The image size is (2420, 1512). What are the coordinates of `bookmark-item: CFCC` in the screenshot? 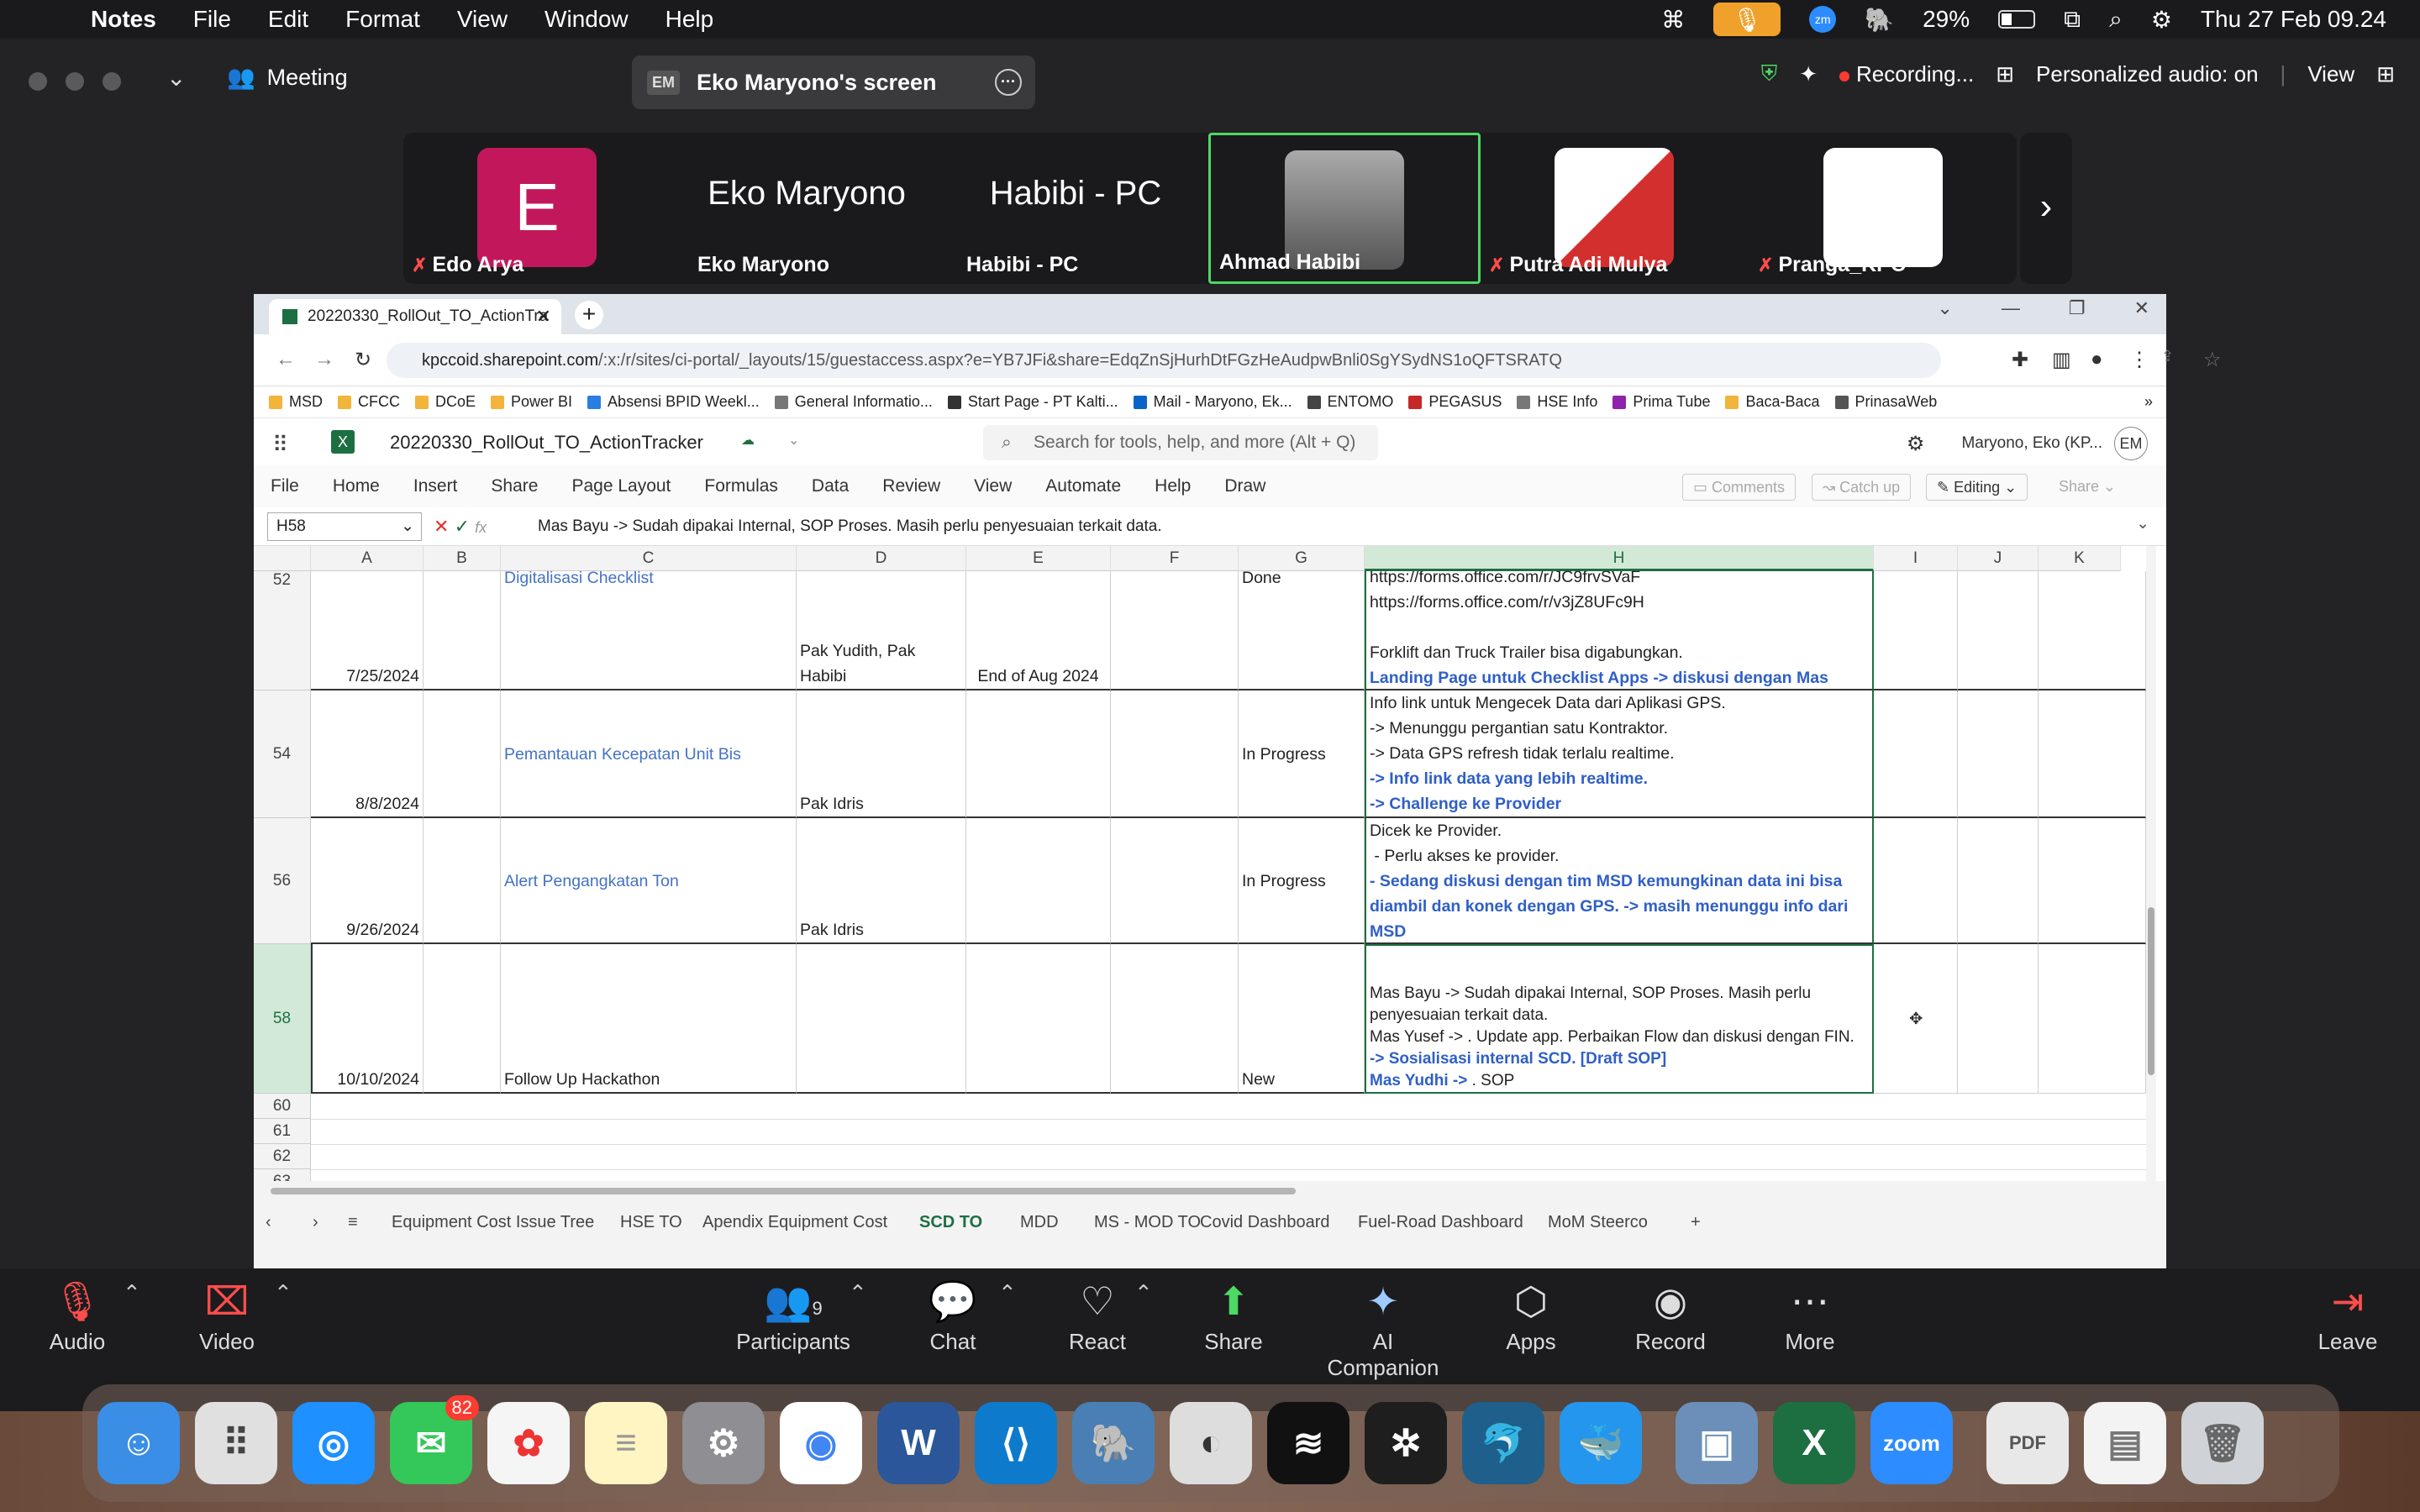 It's located at (369, 402).